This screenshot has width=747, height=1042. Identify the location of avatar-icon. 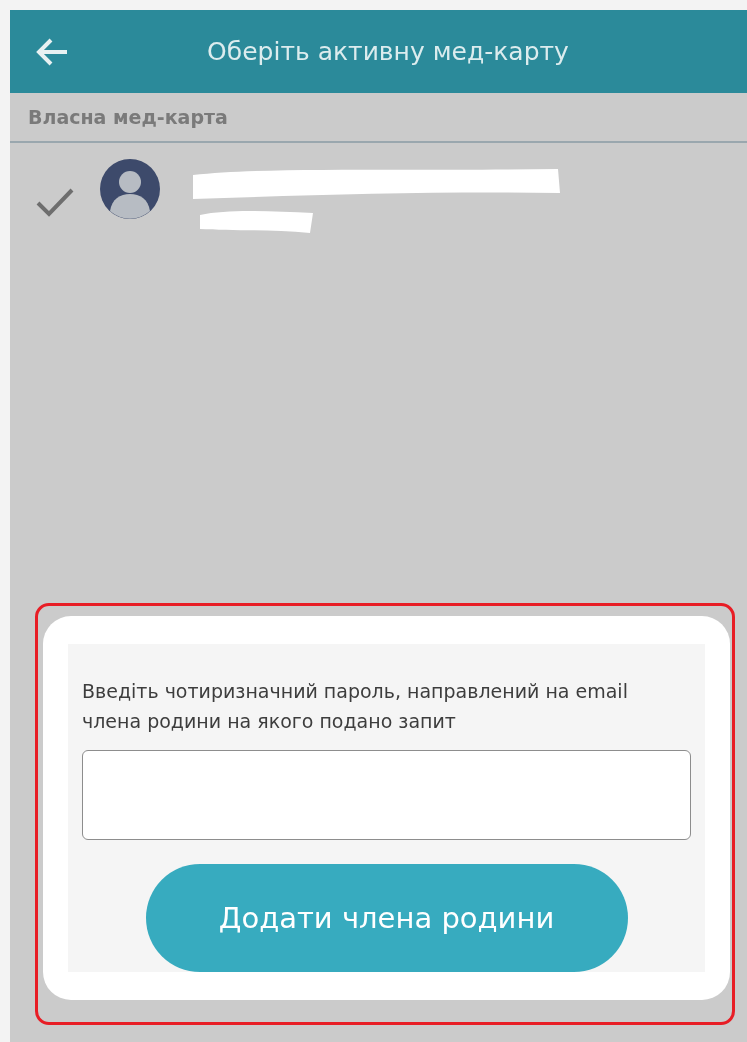
(130, 189).